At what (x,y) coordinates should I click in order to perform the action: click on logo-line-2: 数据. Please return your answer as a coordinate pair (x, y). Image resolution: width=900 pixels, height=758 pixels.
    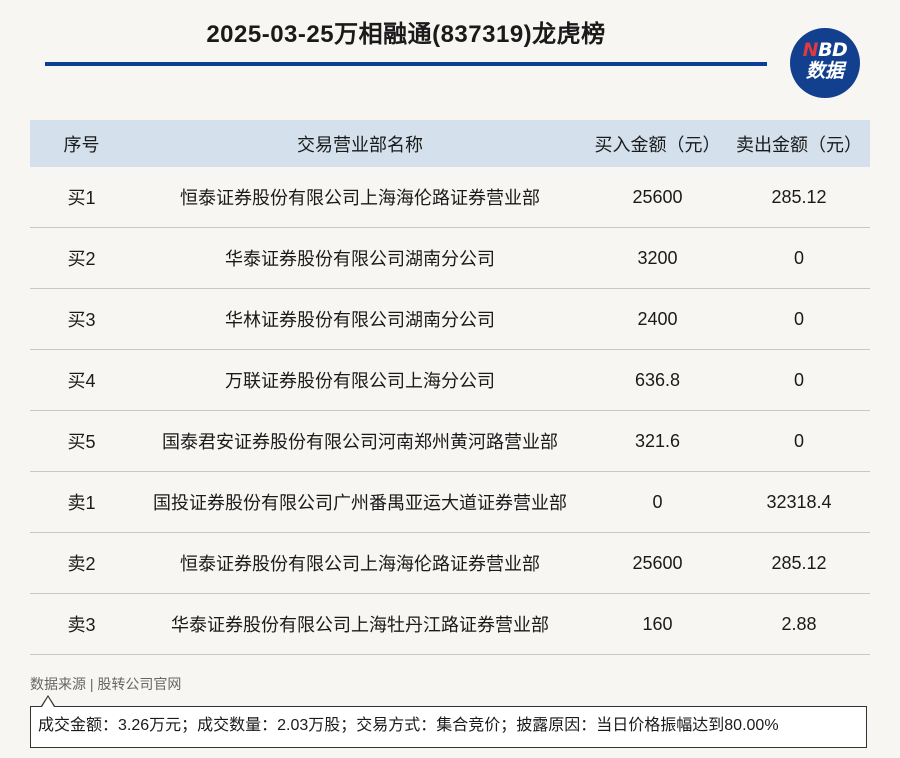
    Looking at the image, I should click on (824, 71).